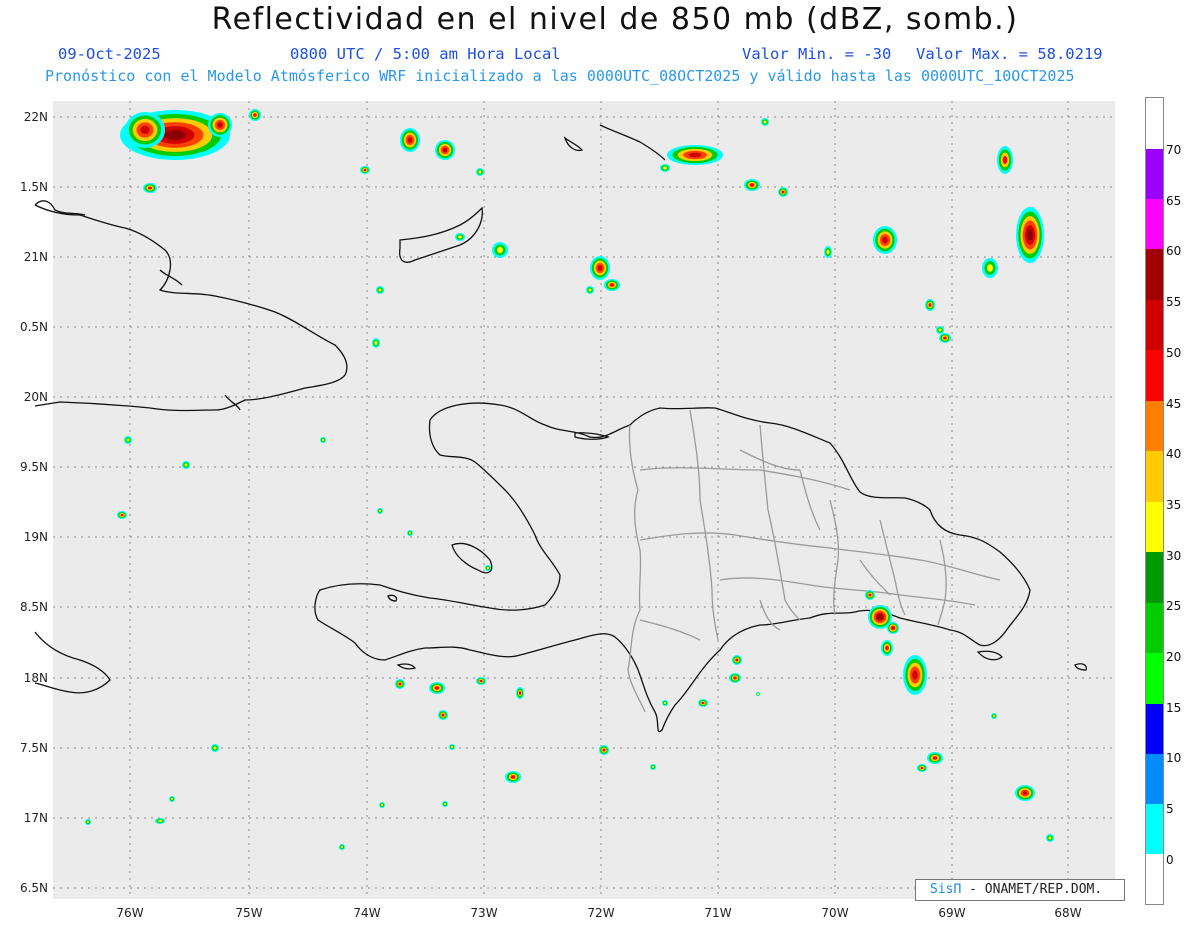 Image resolution: width=1200 pixels, height=927 pixels. Describe the element at coordinates (366, 913) in the screenshot. I see `lon-label: 74W` at that location.